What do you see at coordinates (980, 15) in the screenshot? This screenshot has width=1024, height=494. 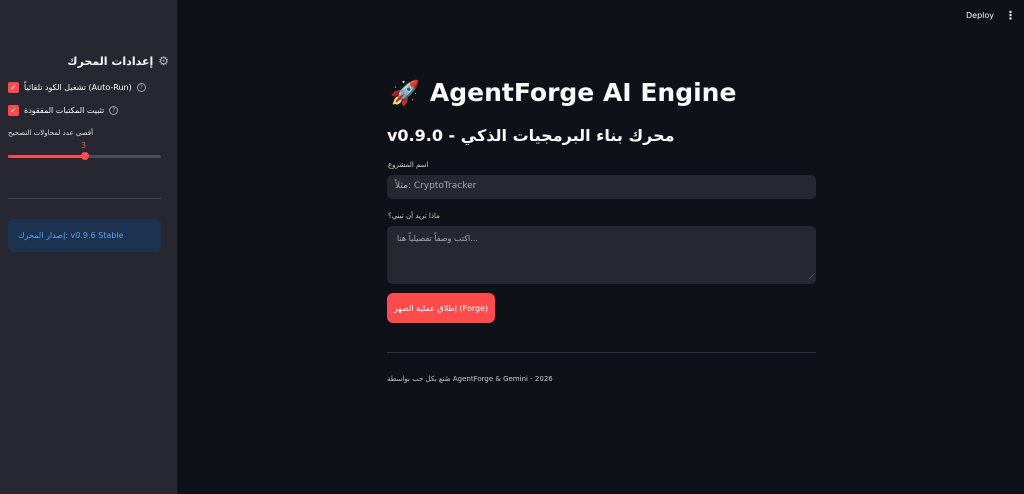 I see `deploy-button: Deploy` at bounding box center [980, 15].